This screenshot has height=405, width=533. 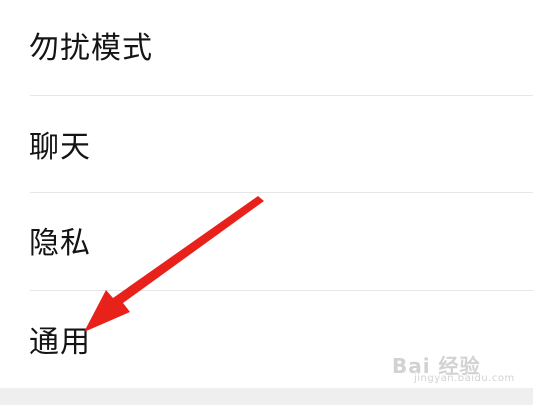 What do you see at coordinates (91, 48) in the screenshot?
I see `settings-item-label: 勿扰模式` at bounding box center [91, 48].